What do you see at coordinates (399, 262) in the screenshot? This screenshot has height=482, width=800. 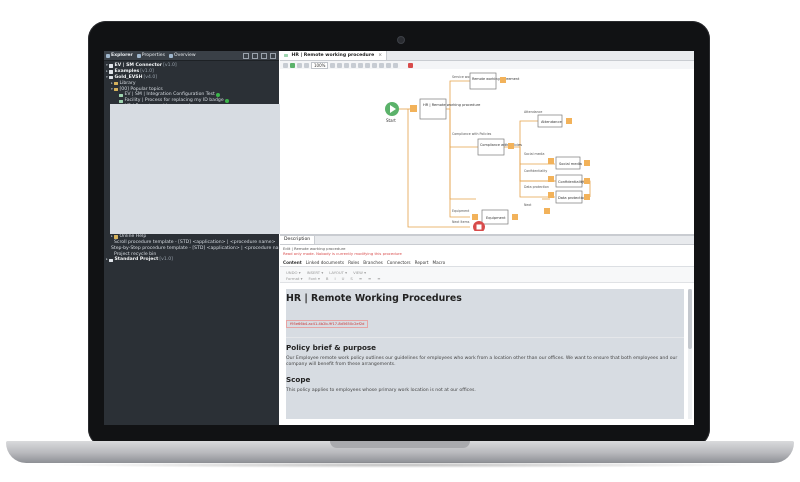 I see `subtab-connectors: Connectors` at bounding box center [399, 262].